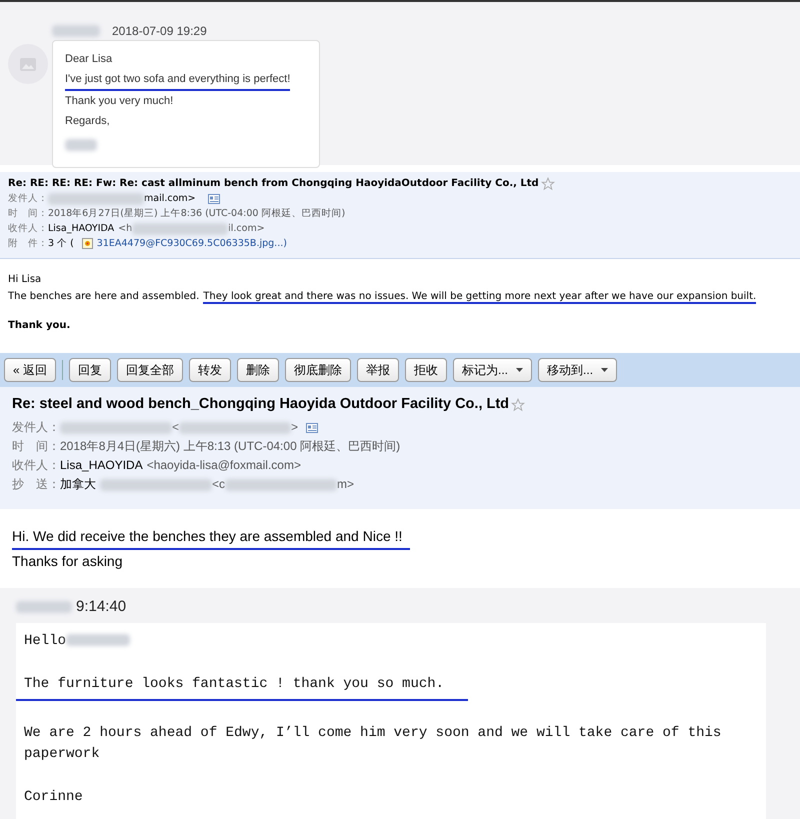 The width and height of the screenshot is (800, 819). I want to click on email-text: The benches are here and assembled. They look great and there was no issues. We will be getting more next year after we have our expansion built., so click(383, 297).